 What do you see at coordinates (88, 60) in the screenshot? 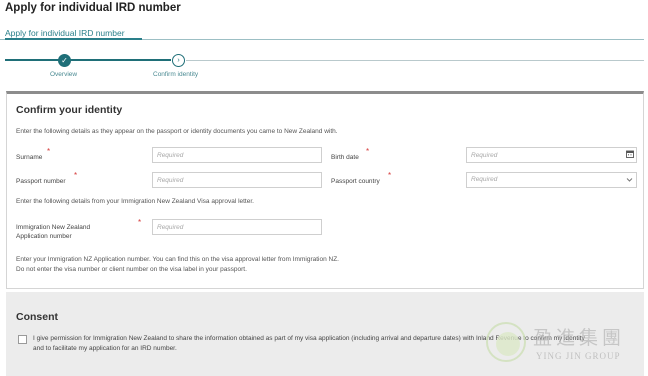
I see `stepper-progress-line` at bounding box center [88, 60].